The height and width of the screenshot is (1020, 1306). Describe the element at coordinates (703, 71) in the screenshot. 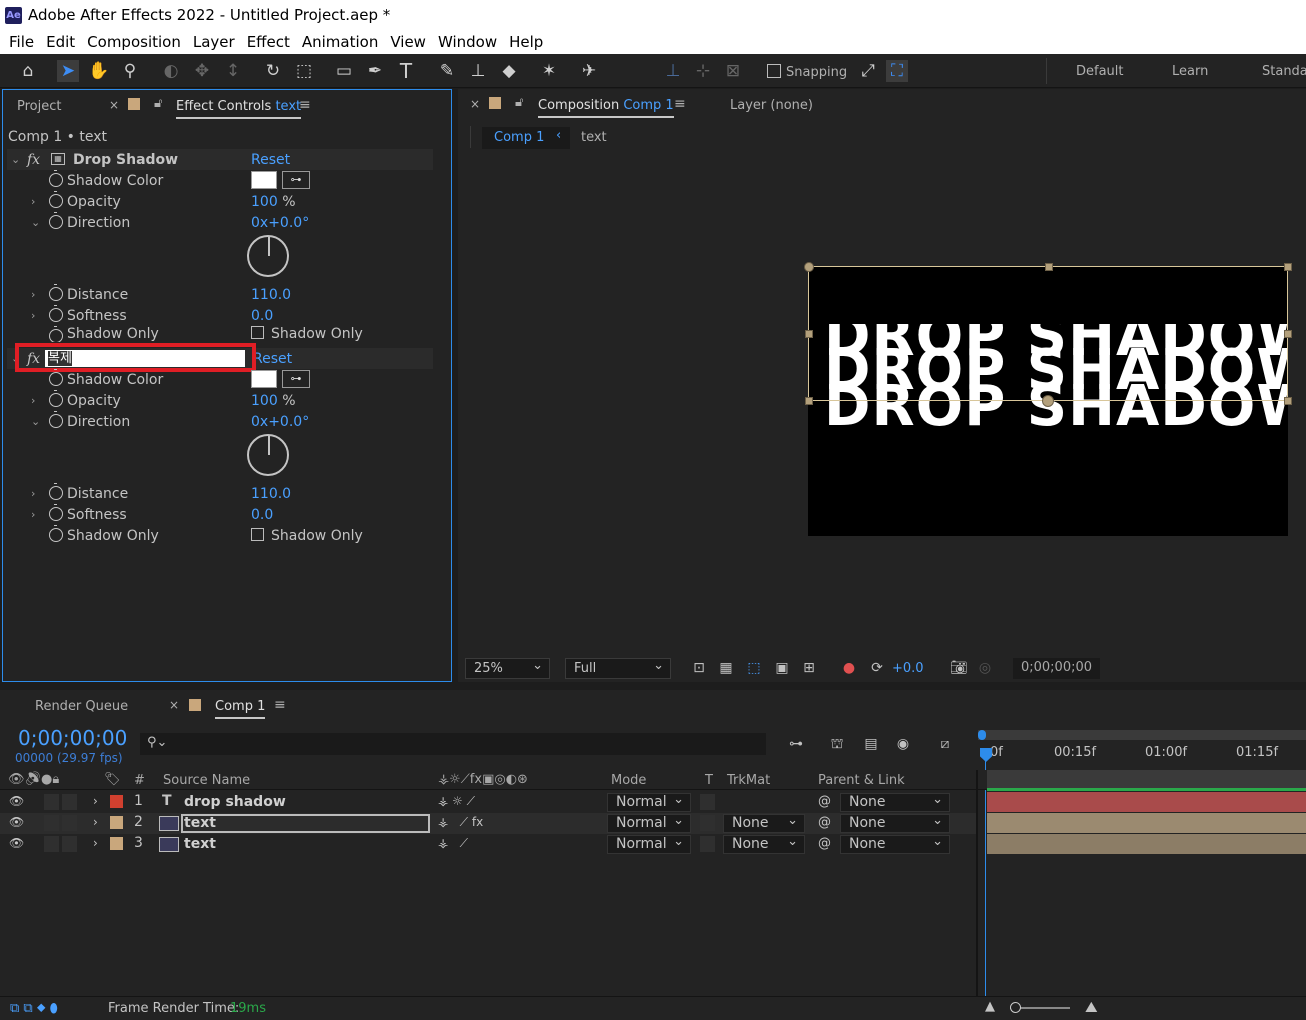

I see `axis-world-icon: ⊹` at that location.